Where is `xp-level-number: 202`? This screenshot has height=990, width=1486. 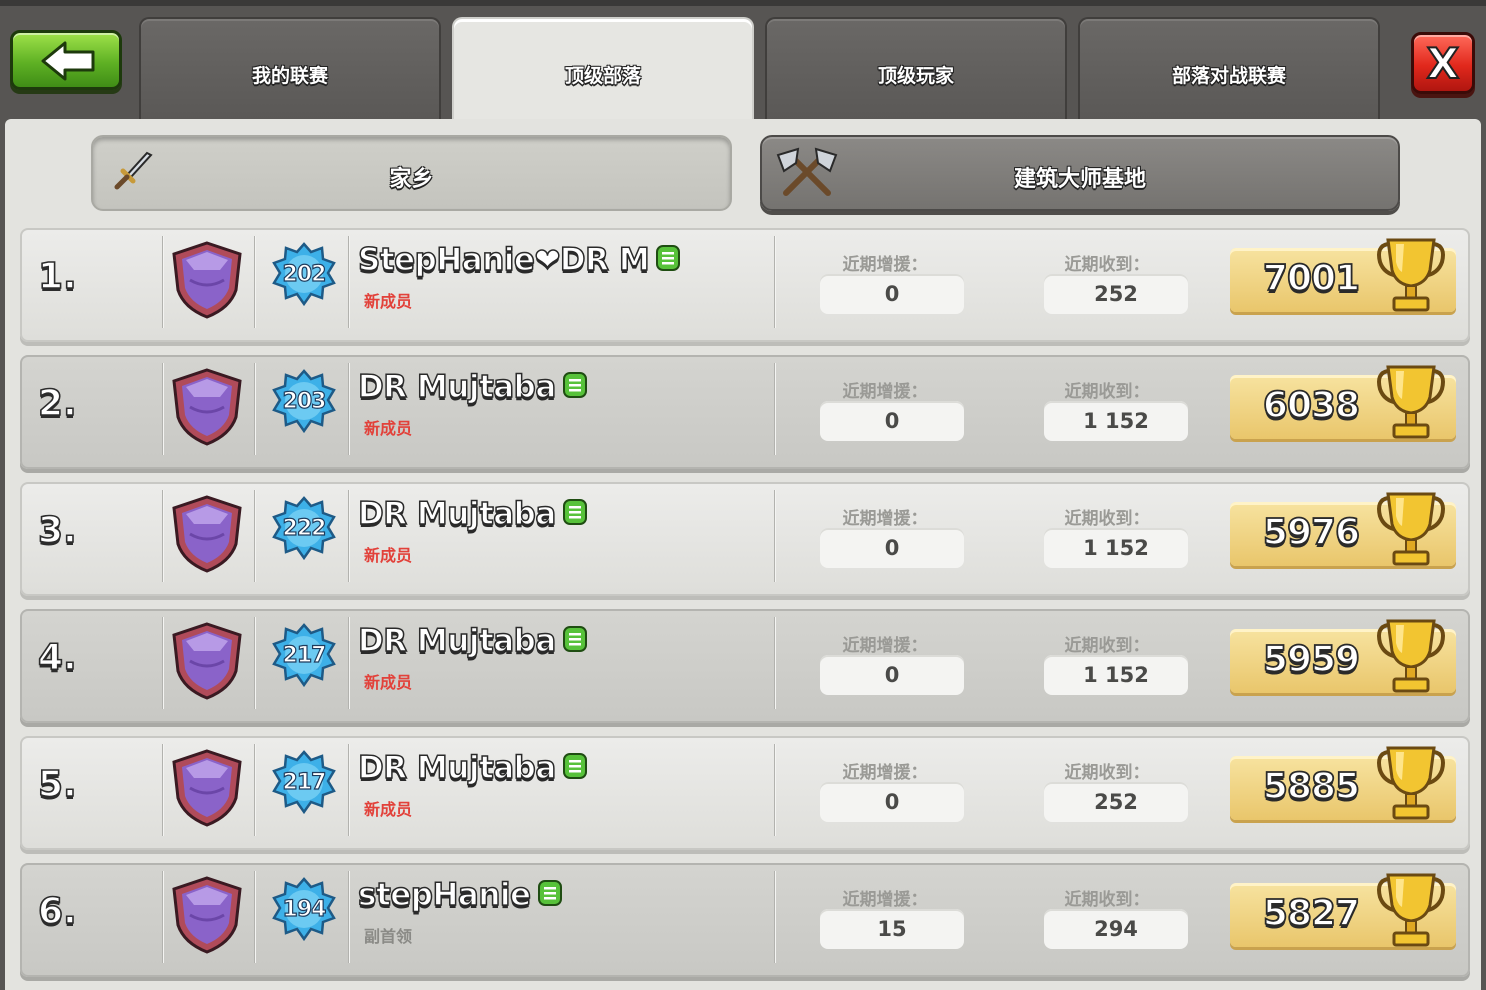
xp-level-number: 202 is located at coordinates (304, 274).